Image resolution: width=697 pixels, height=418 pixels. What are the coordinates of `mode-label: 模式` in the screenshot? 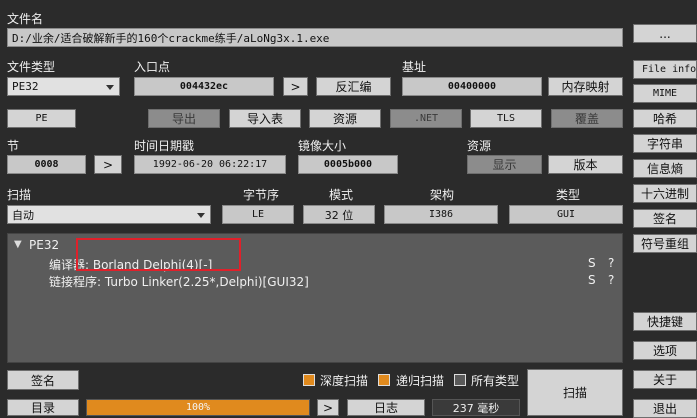 It's located at (341, 195).